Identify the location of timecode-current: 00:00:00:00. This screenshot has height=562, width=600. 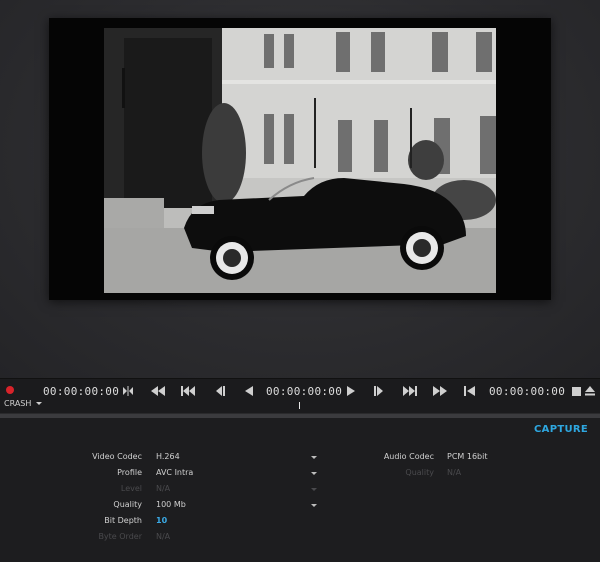
(81, 391).